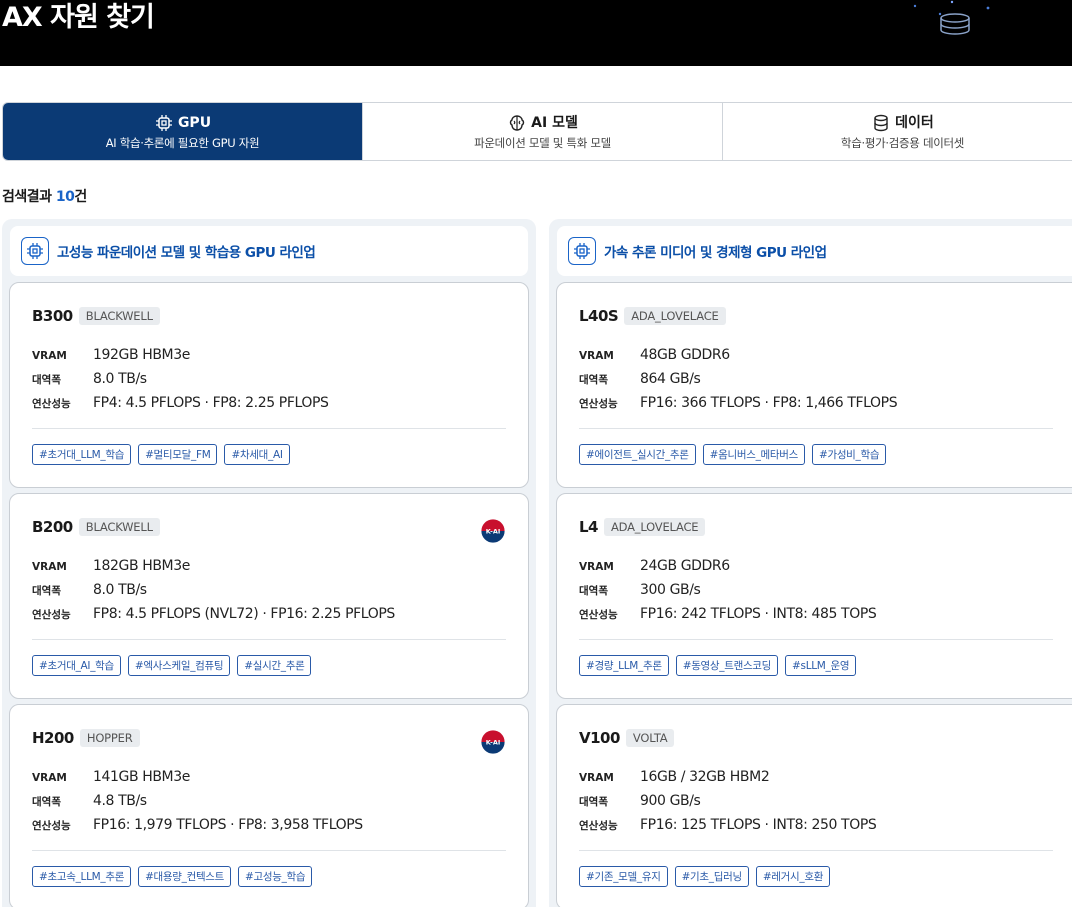 This screenshot has height=907, width=1072. Describe the element at coordinates (753, 454) in the screenshot. I see `hashtag: #옴니버스_메타버스` at that location.